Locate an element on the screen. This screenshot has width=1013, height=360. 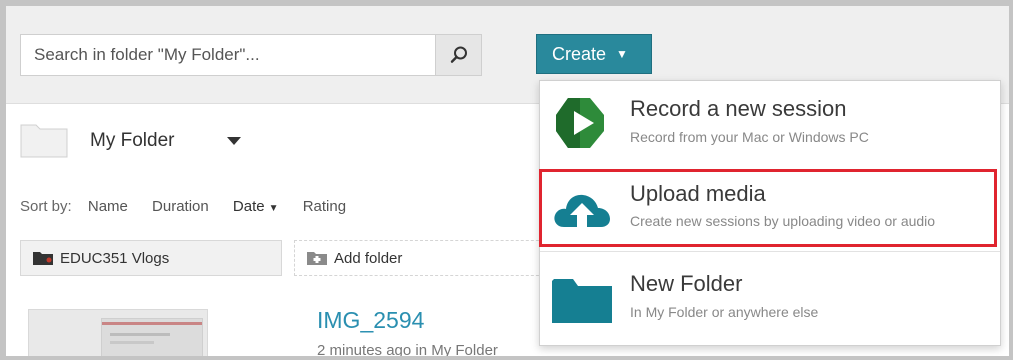
sort-date: Date ▼ is located at coordinates (256, 206).